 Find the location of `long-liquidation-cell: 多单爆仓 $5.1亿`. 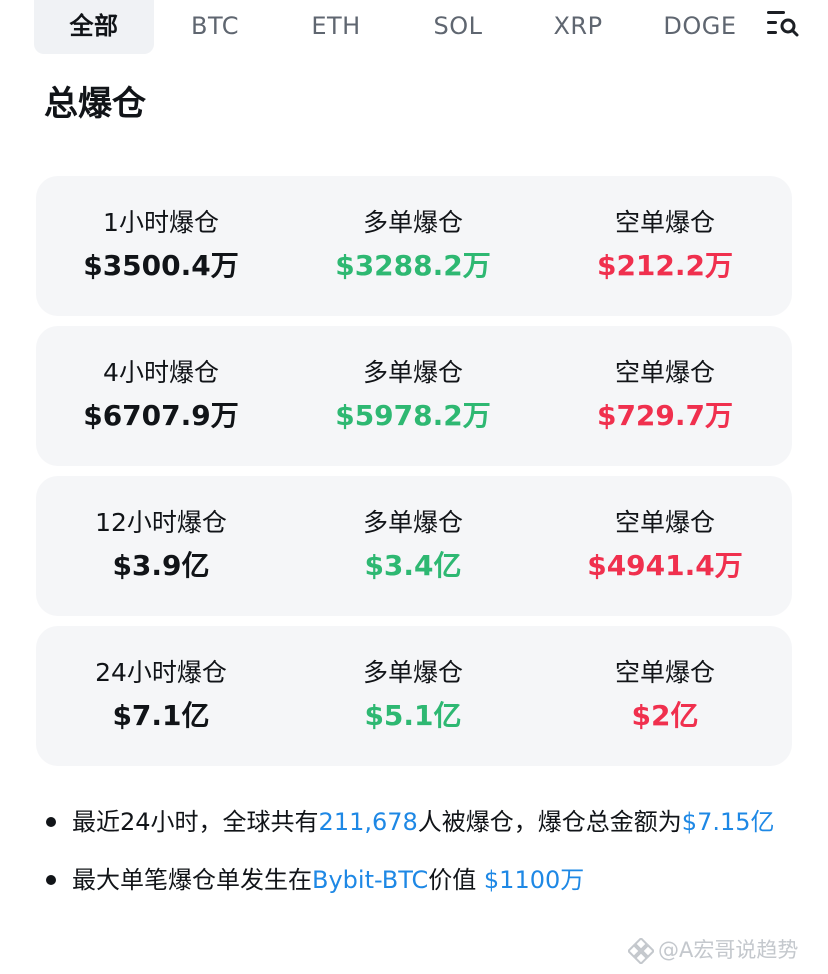

long-liquidation-cell: 多单爆仓 $5.1亿 is located at coordinates (413, 696).